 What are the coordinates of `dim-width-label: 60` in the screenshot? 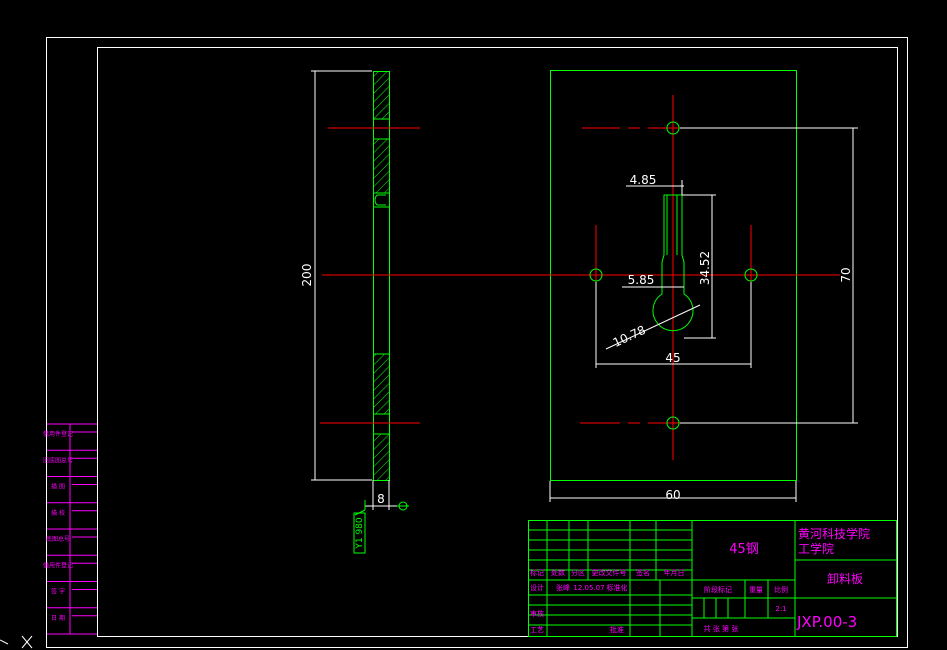 It's located at (672, 495).